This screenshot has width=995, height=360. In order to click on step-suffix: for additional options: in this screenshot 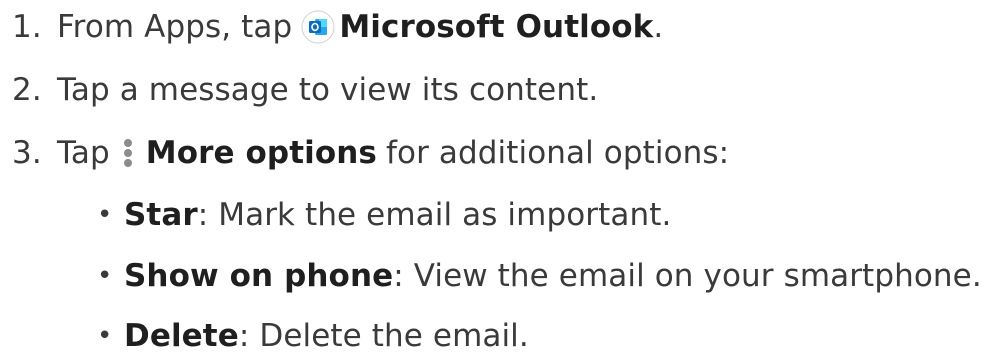, I will do `click(557, 153)`.